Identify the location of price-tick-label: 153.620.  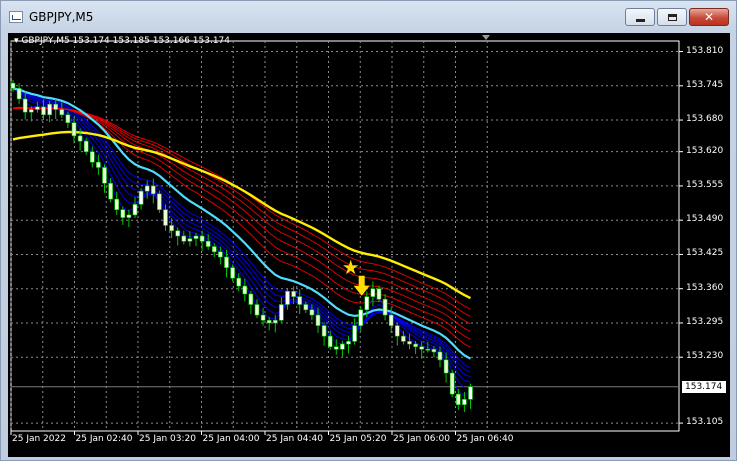
(705, 150).